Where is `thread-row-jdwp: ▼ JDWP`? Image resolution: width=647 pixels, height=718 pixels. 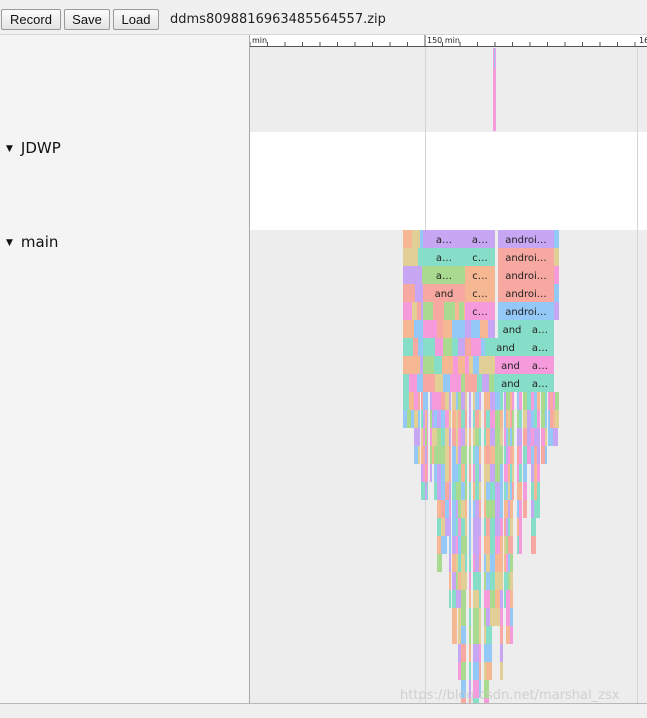
thread-row-jdwp: ▼ JDWP is located at coordinates (33, 148).